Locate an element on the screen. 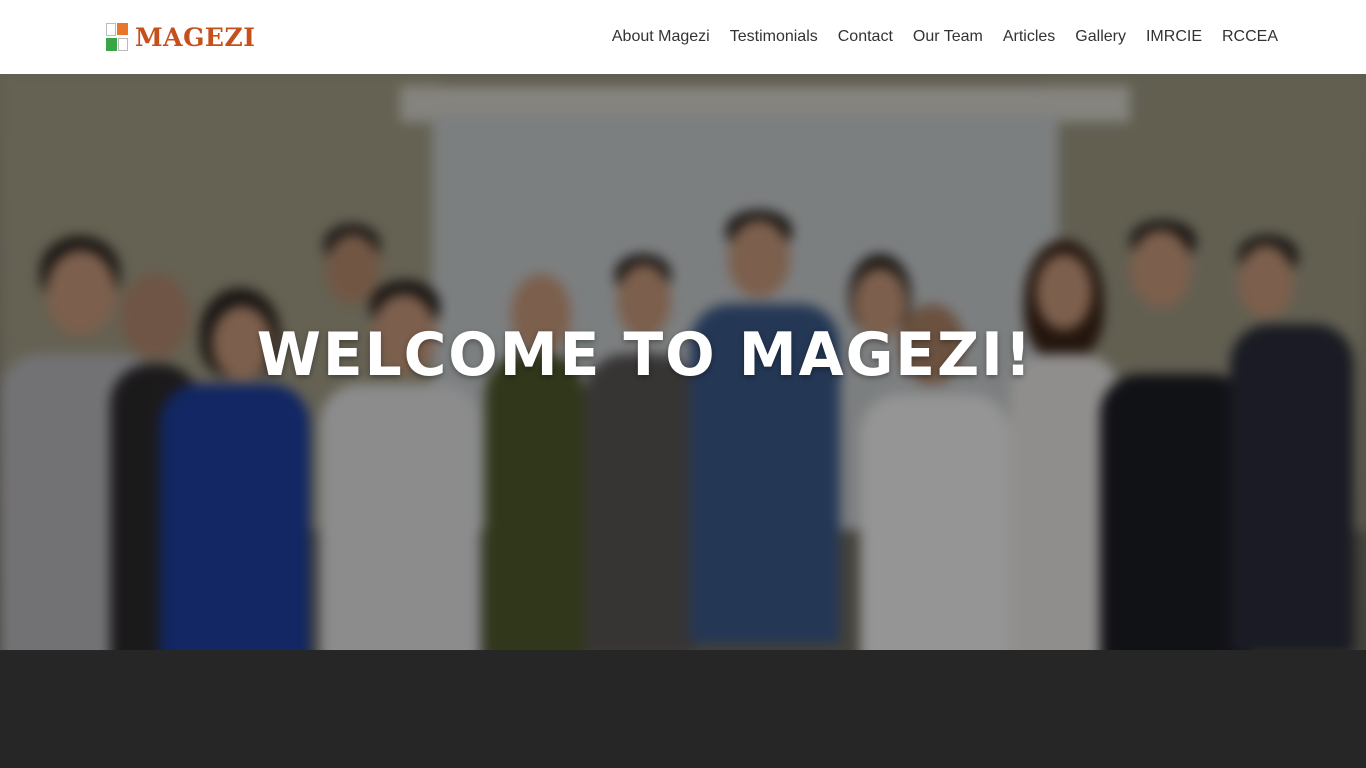  nav-link-gallery: Gallery is located at coordinates (1100, 36).